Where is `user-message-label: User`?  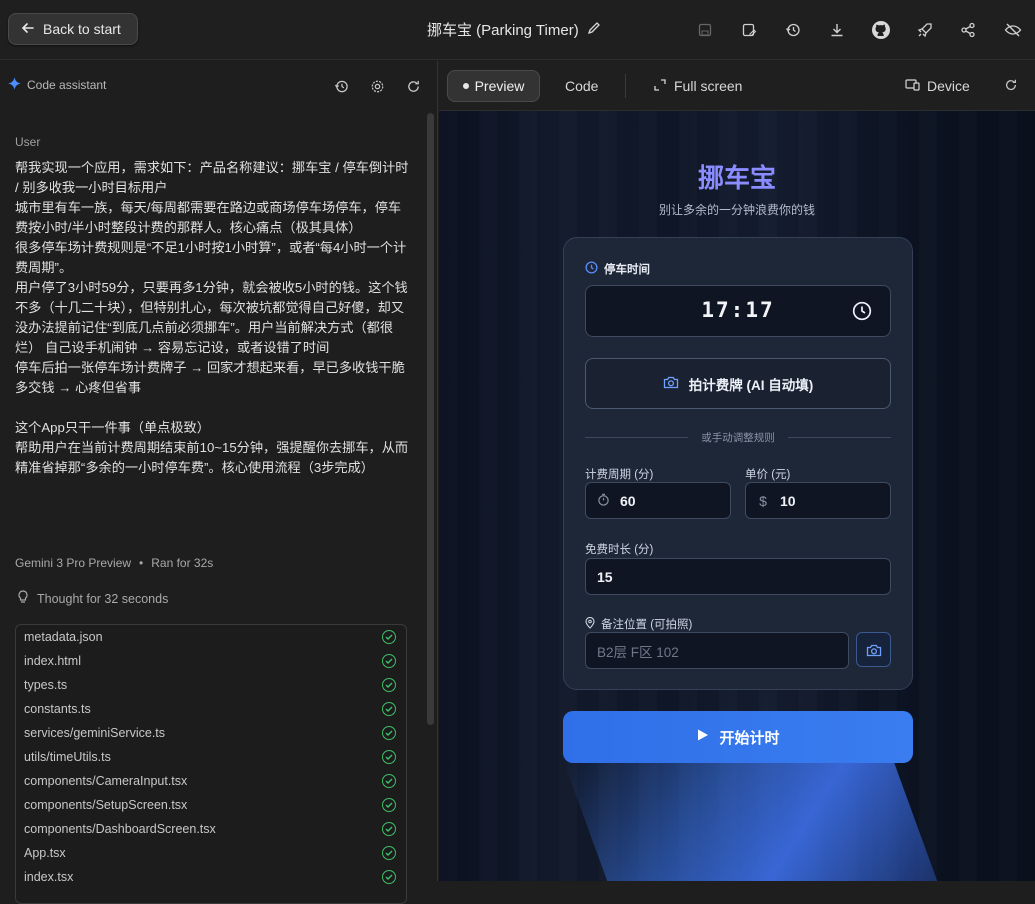
user-message-label: User is located at coordinates (28, 142).